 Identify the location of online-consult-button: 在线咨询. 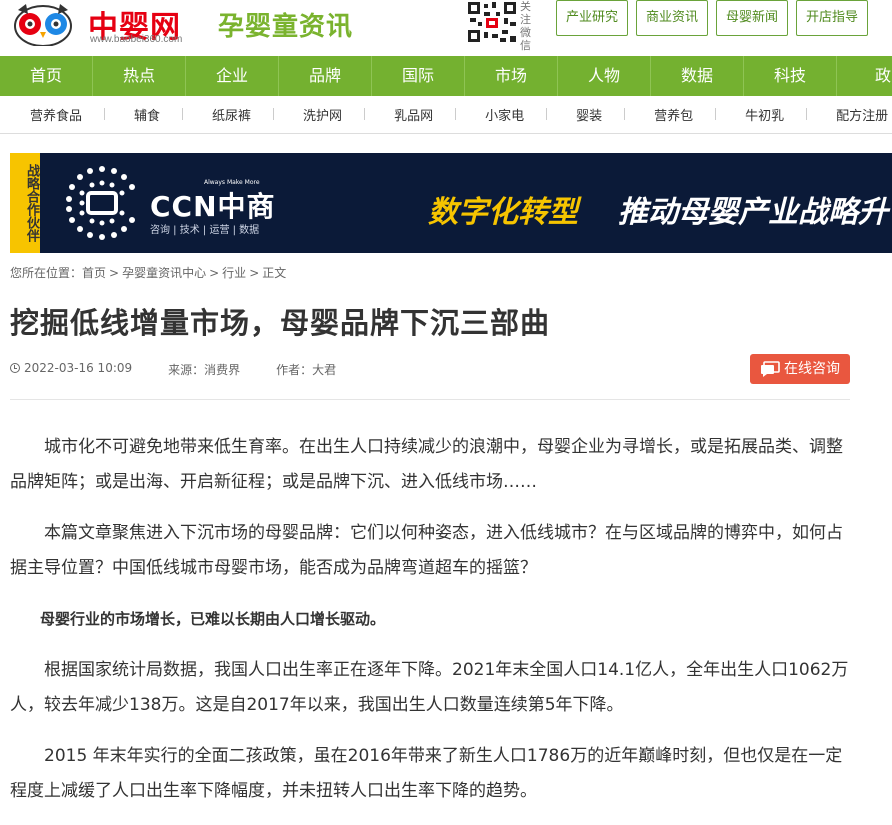
(800, 369).